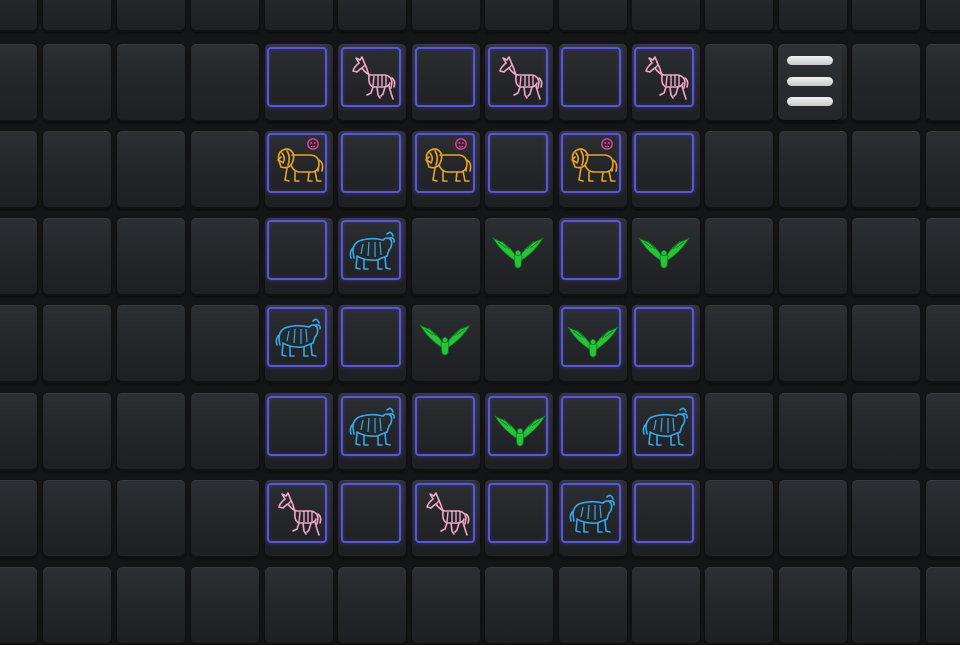  What do you see at coordinates (810, 82) in the screenshot?
I see `menu-button` at bounding box center [810, 82].